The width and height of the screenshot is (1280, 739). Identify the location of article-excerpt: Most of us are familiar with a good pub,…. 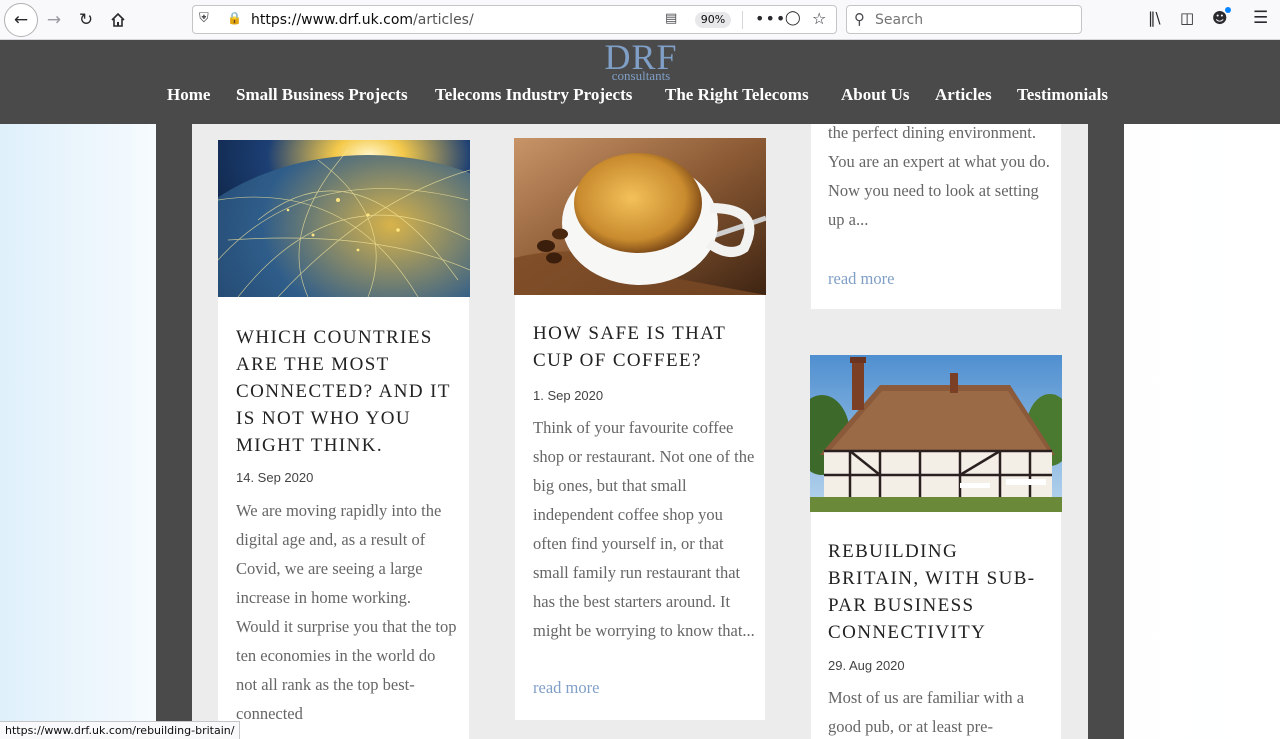
(926, 712).